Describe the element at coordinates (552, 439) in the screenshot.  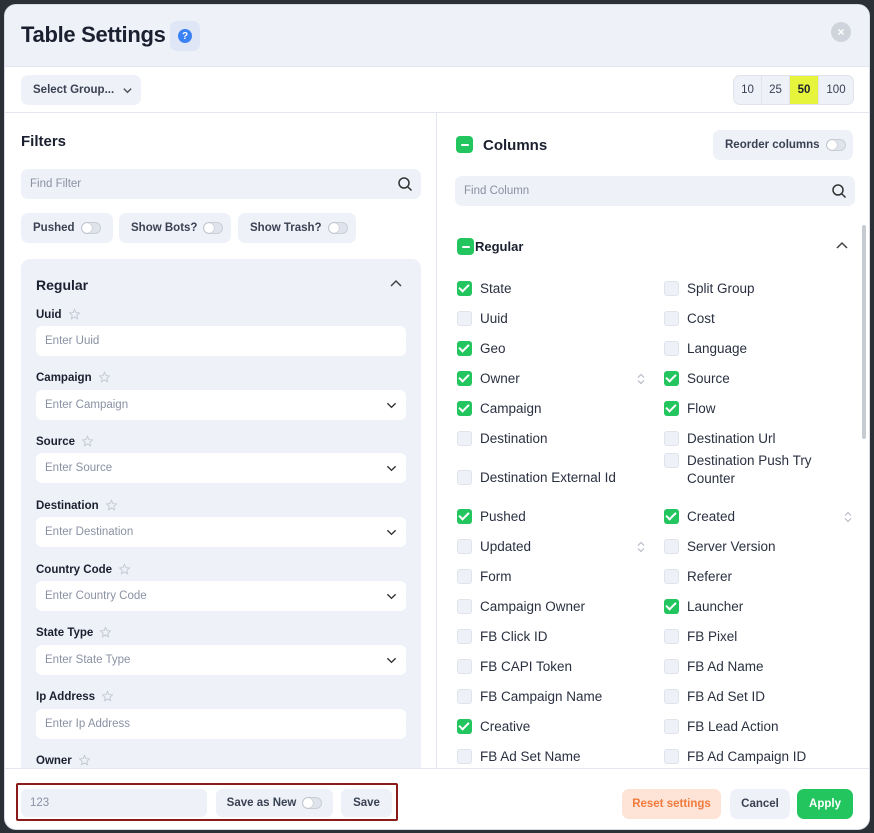
I see `column-option-destination: Destination` at that location.